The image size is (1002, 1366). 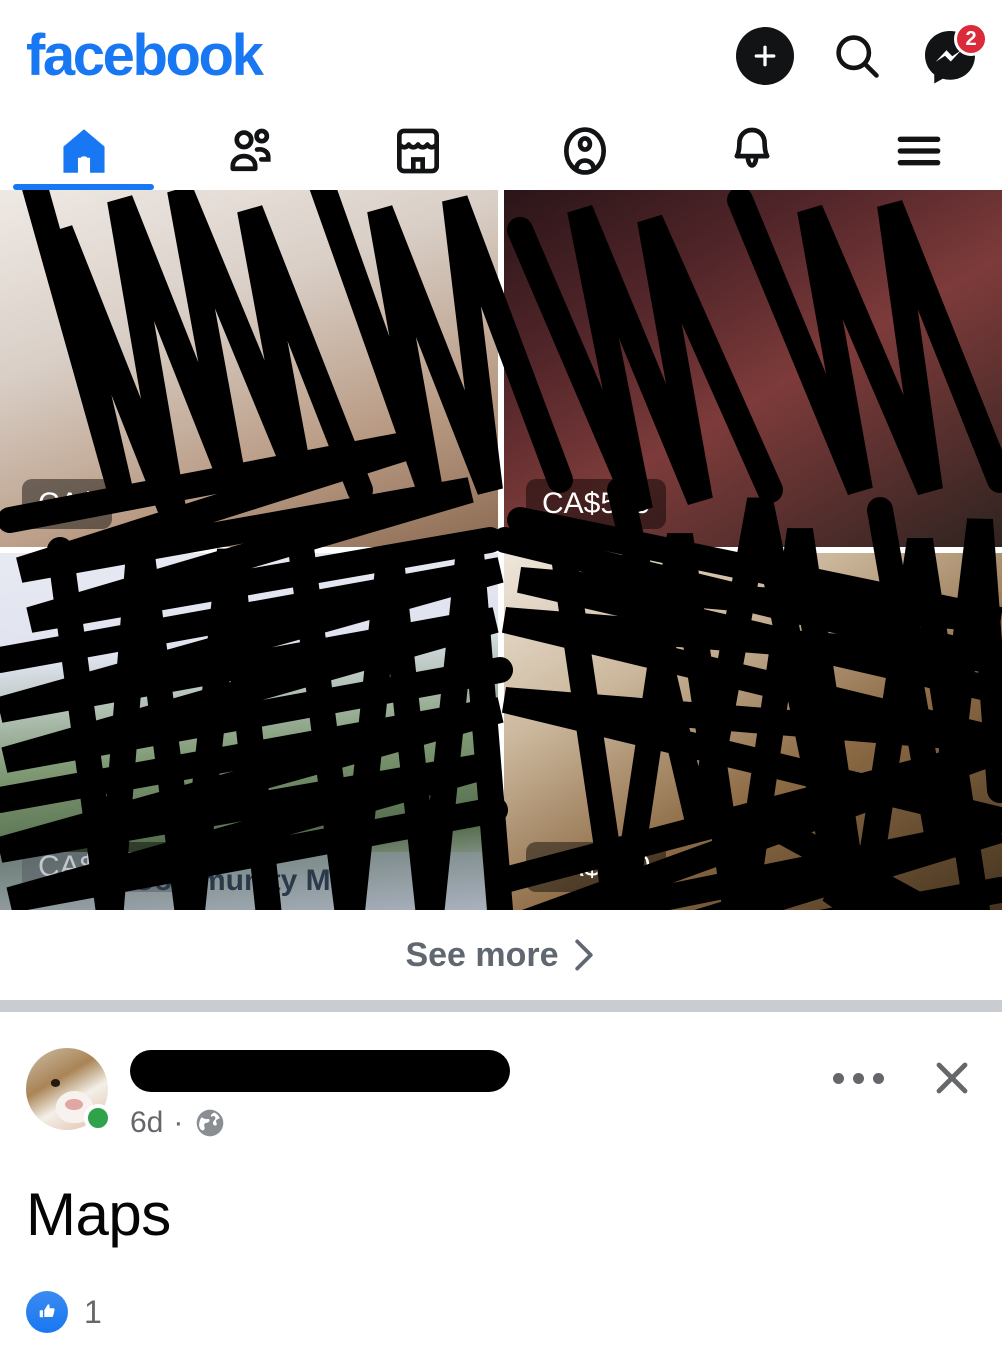 I want to click on marketplace-icon, so click(x=417, y=151).